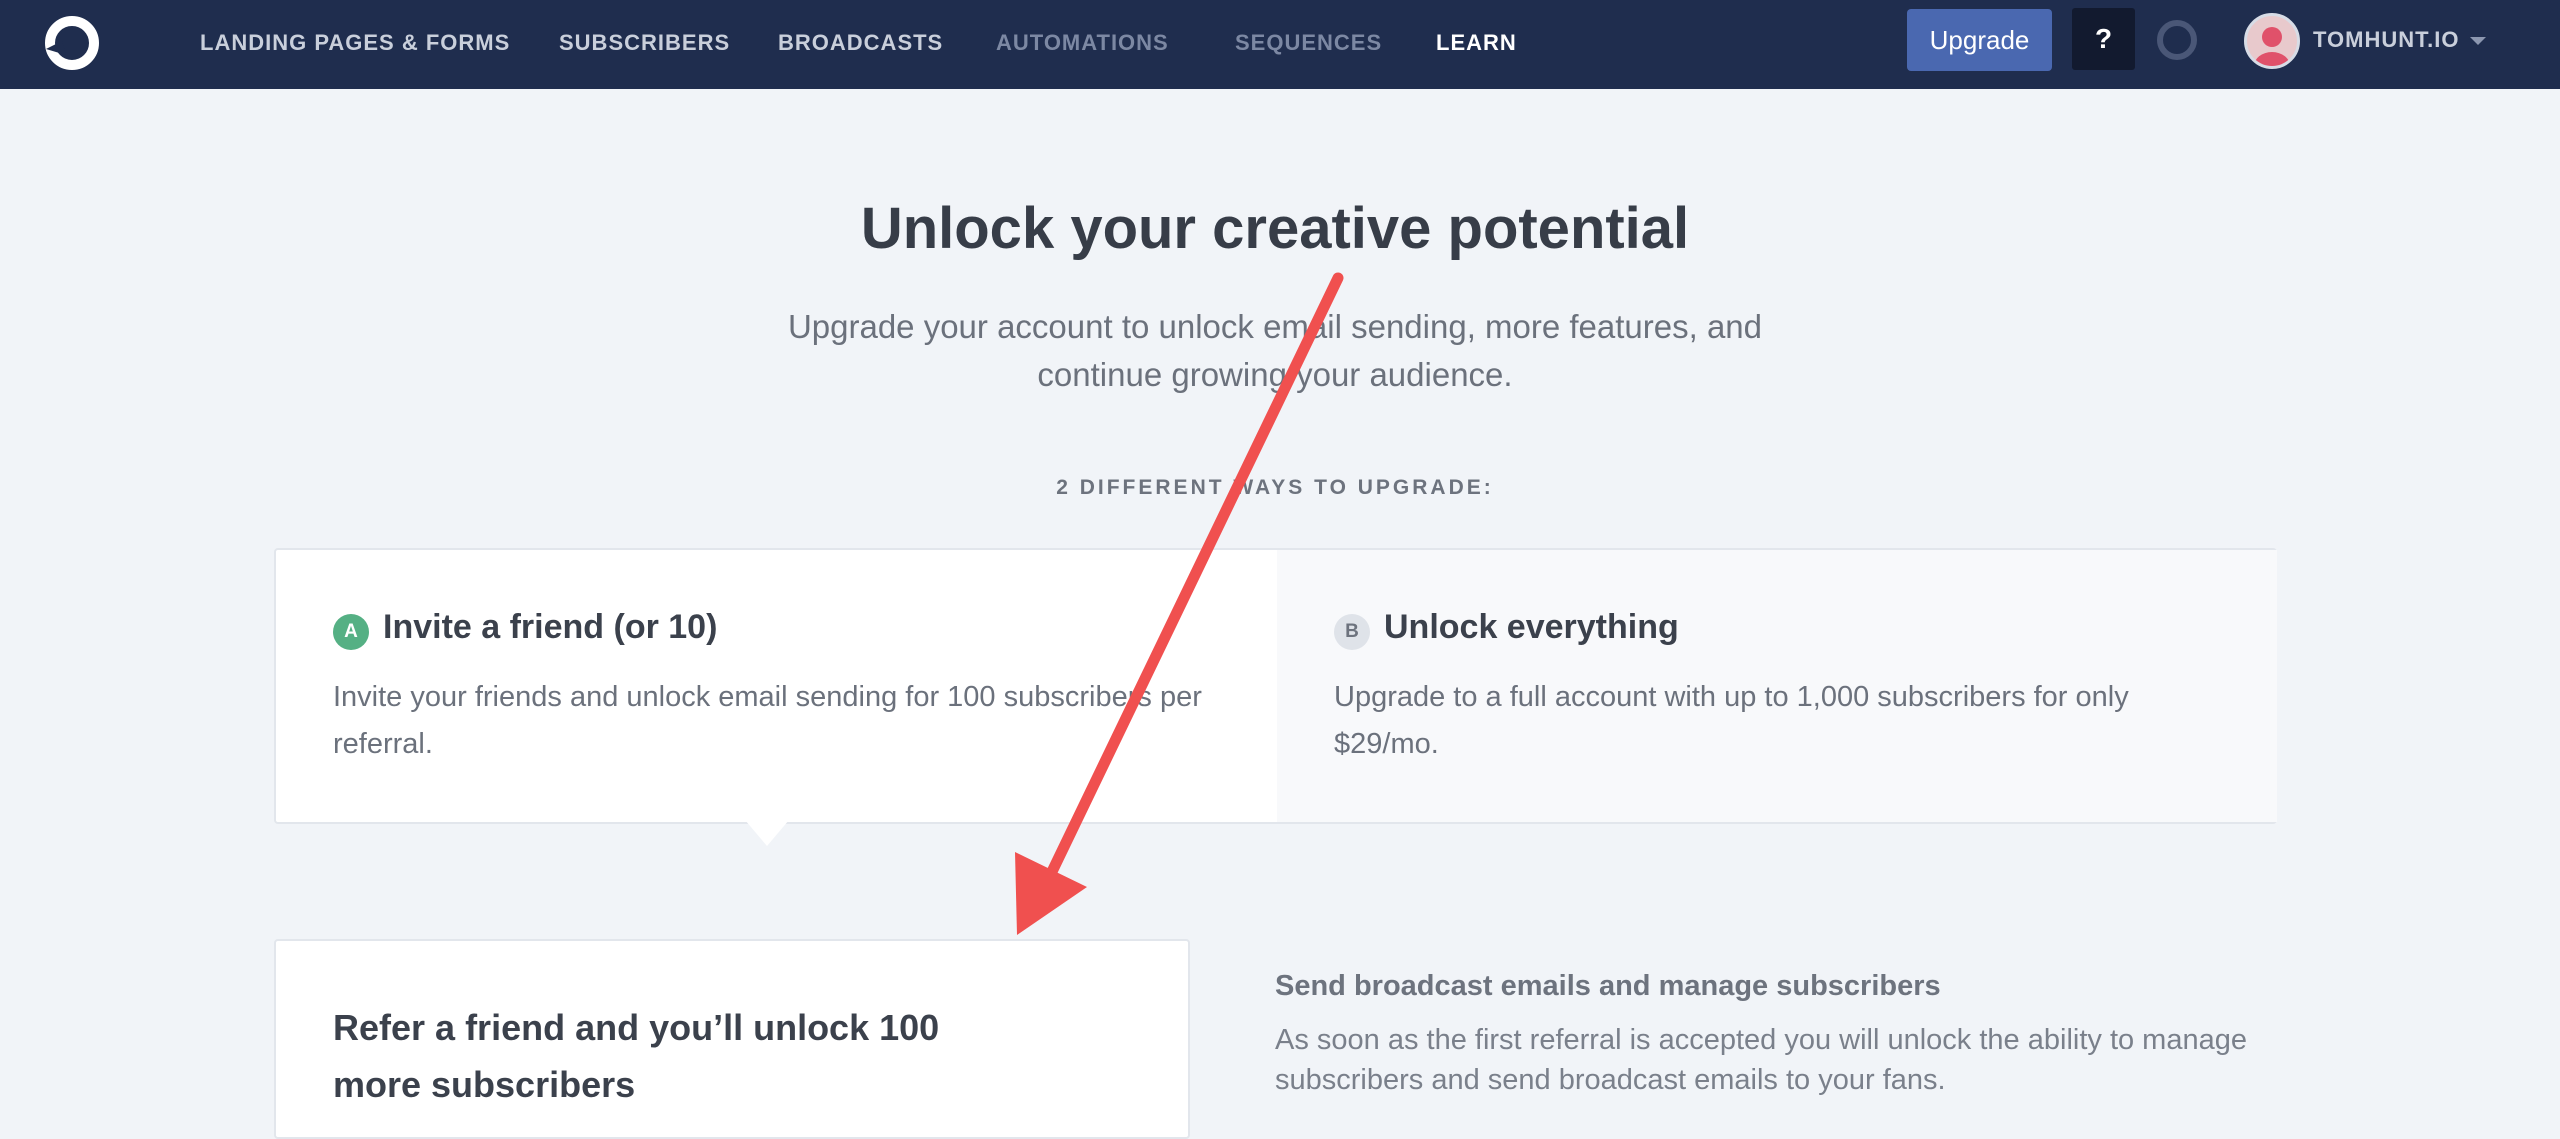 Image resolution: width=2560 pixels, height=1139 pixels. Describe the element at coordinates (1531, 627) in the screenshot. I see `option-b-title: Unlock everything` at that location.